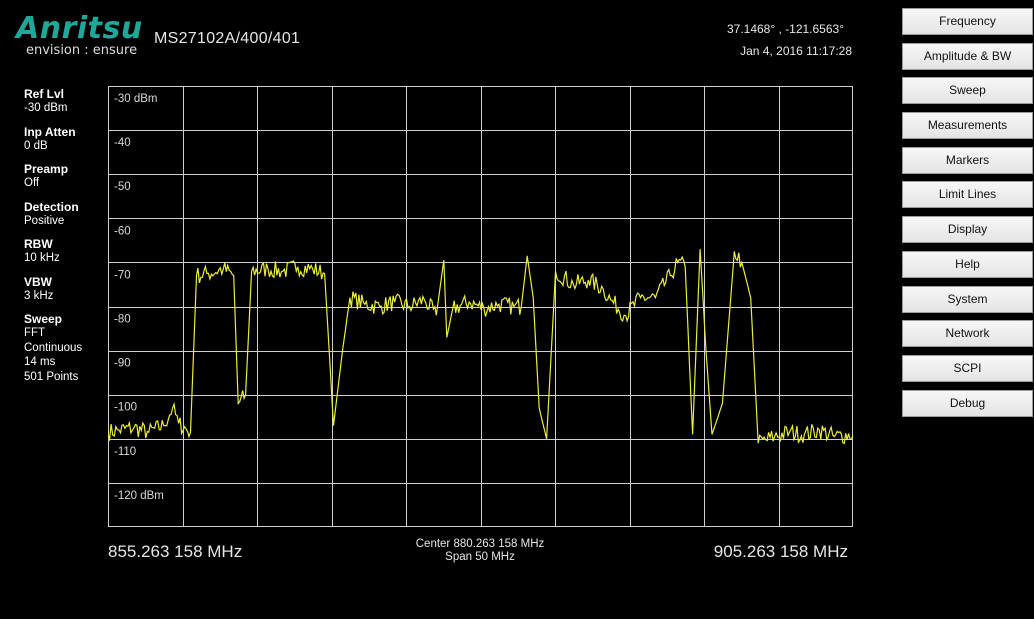 The image size is (1034, 619). Describe the element at coordinates (82, 50) in the screenshot. I see `logo-tagline: envision : ensure` at that location.